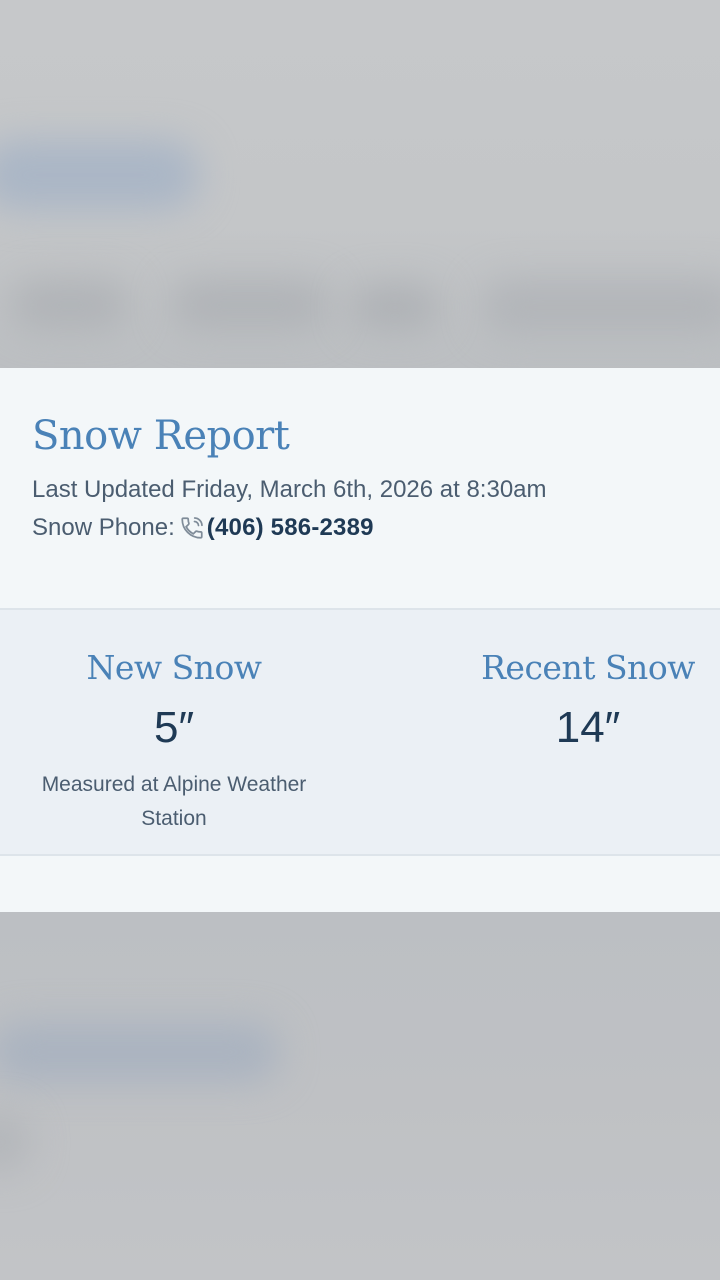 This screenshot has height=1280, width=720. What do you see at coordinates (588, 667) in the screenshot?
I see `recent-snow-label: Recent Snow` at bounding box center [588, 667].